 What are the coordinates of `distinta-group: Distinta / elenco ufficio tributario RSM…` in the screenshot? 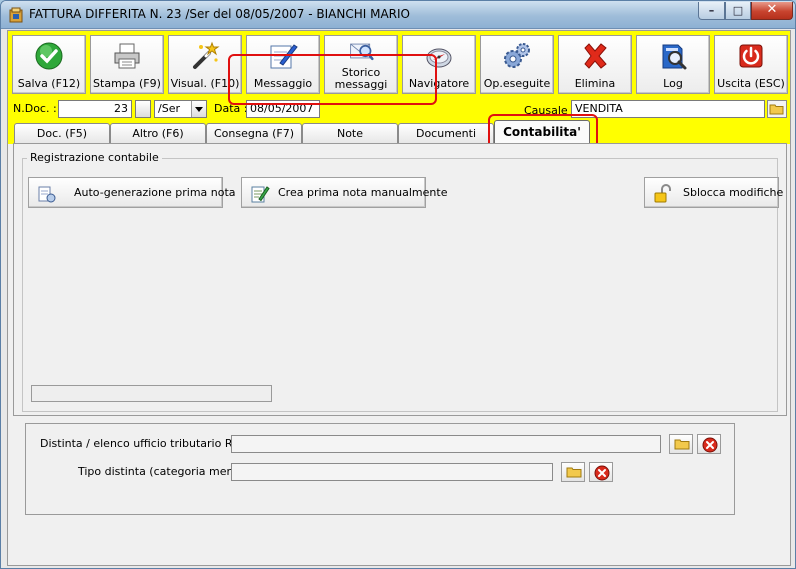 It's located at (380, 469).